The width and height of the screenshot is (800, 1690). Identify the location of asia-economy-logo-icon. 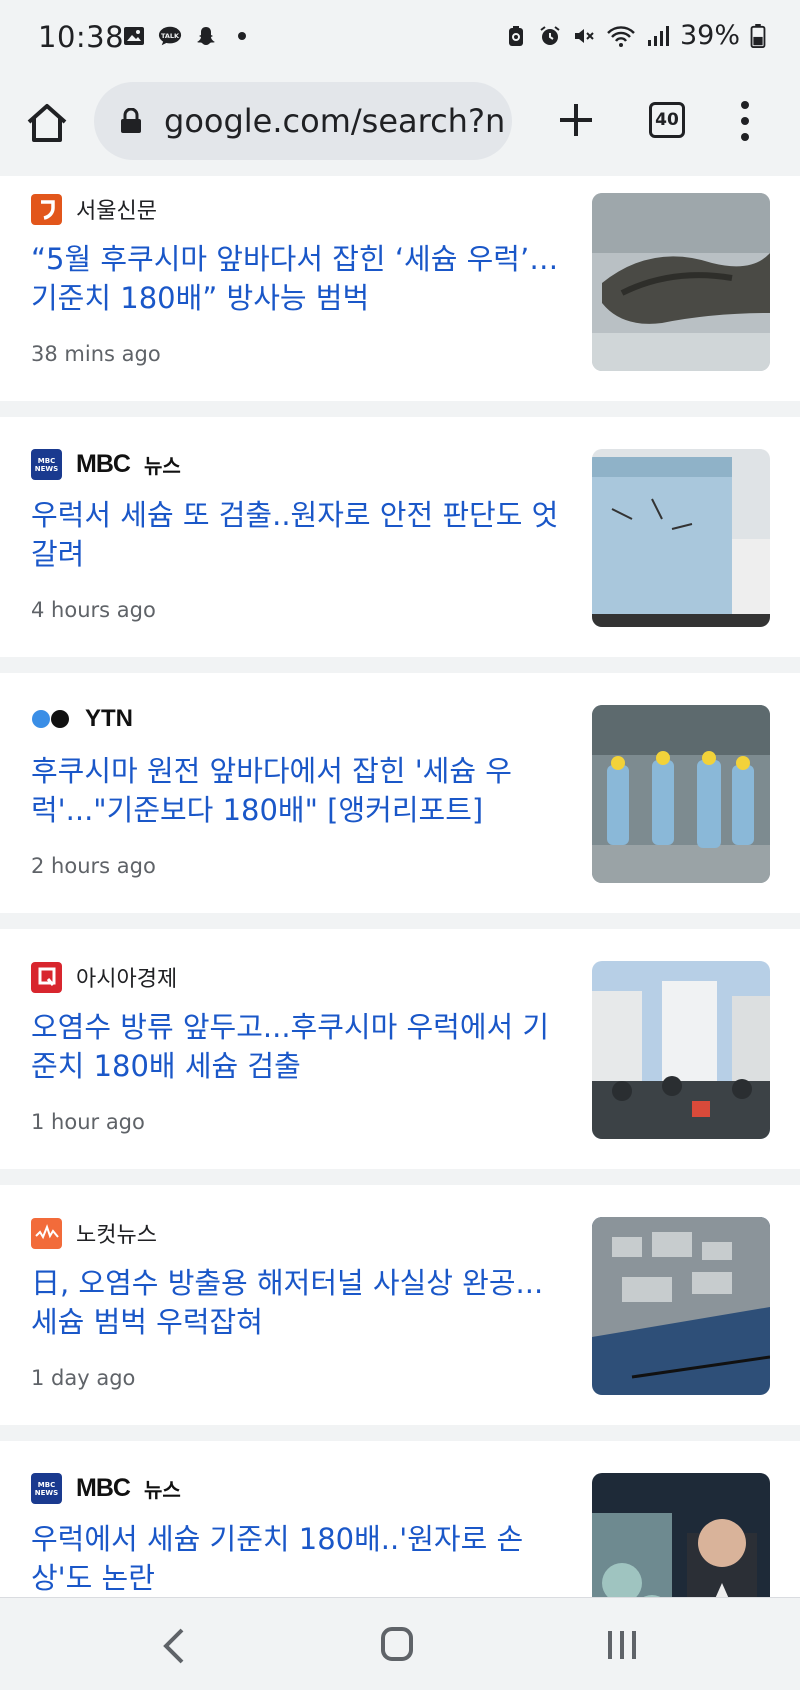
(46, 977).